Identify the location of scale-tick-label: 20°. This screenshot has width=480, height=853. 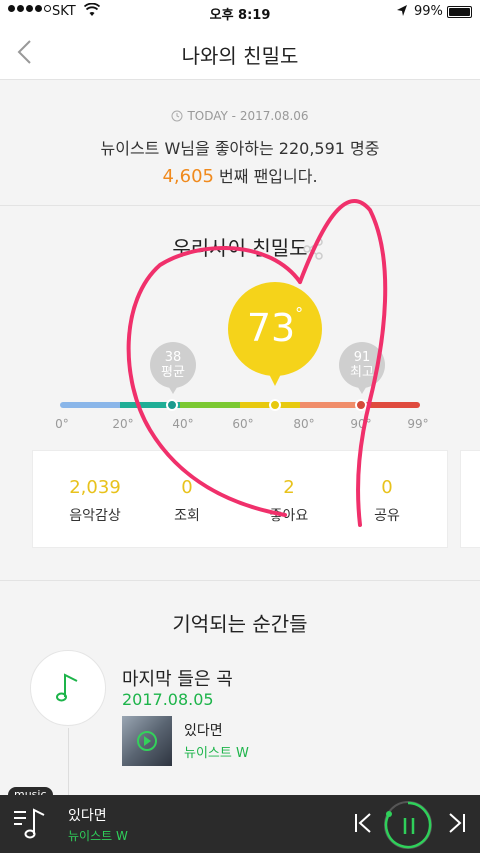
(123, 424).